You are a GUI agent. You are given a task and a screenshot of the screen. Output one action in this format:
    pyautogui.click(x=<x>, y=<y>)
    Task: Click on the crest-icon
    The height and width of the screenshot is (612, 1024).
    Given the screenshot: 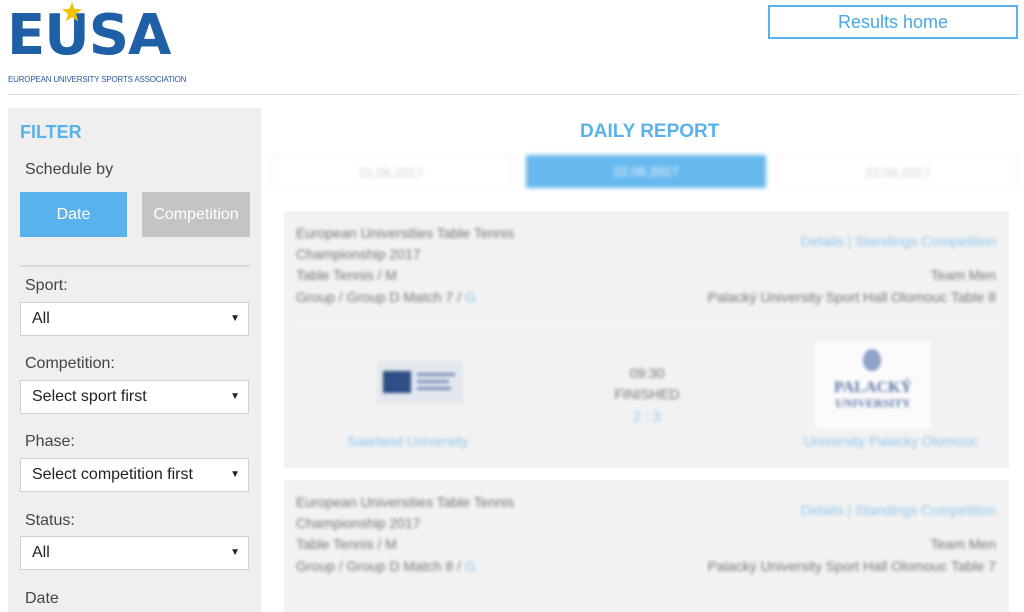 What is the action you would take?
    pyautogui.click(x=872, y=360)
    